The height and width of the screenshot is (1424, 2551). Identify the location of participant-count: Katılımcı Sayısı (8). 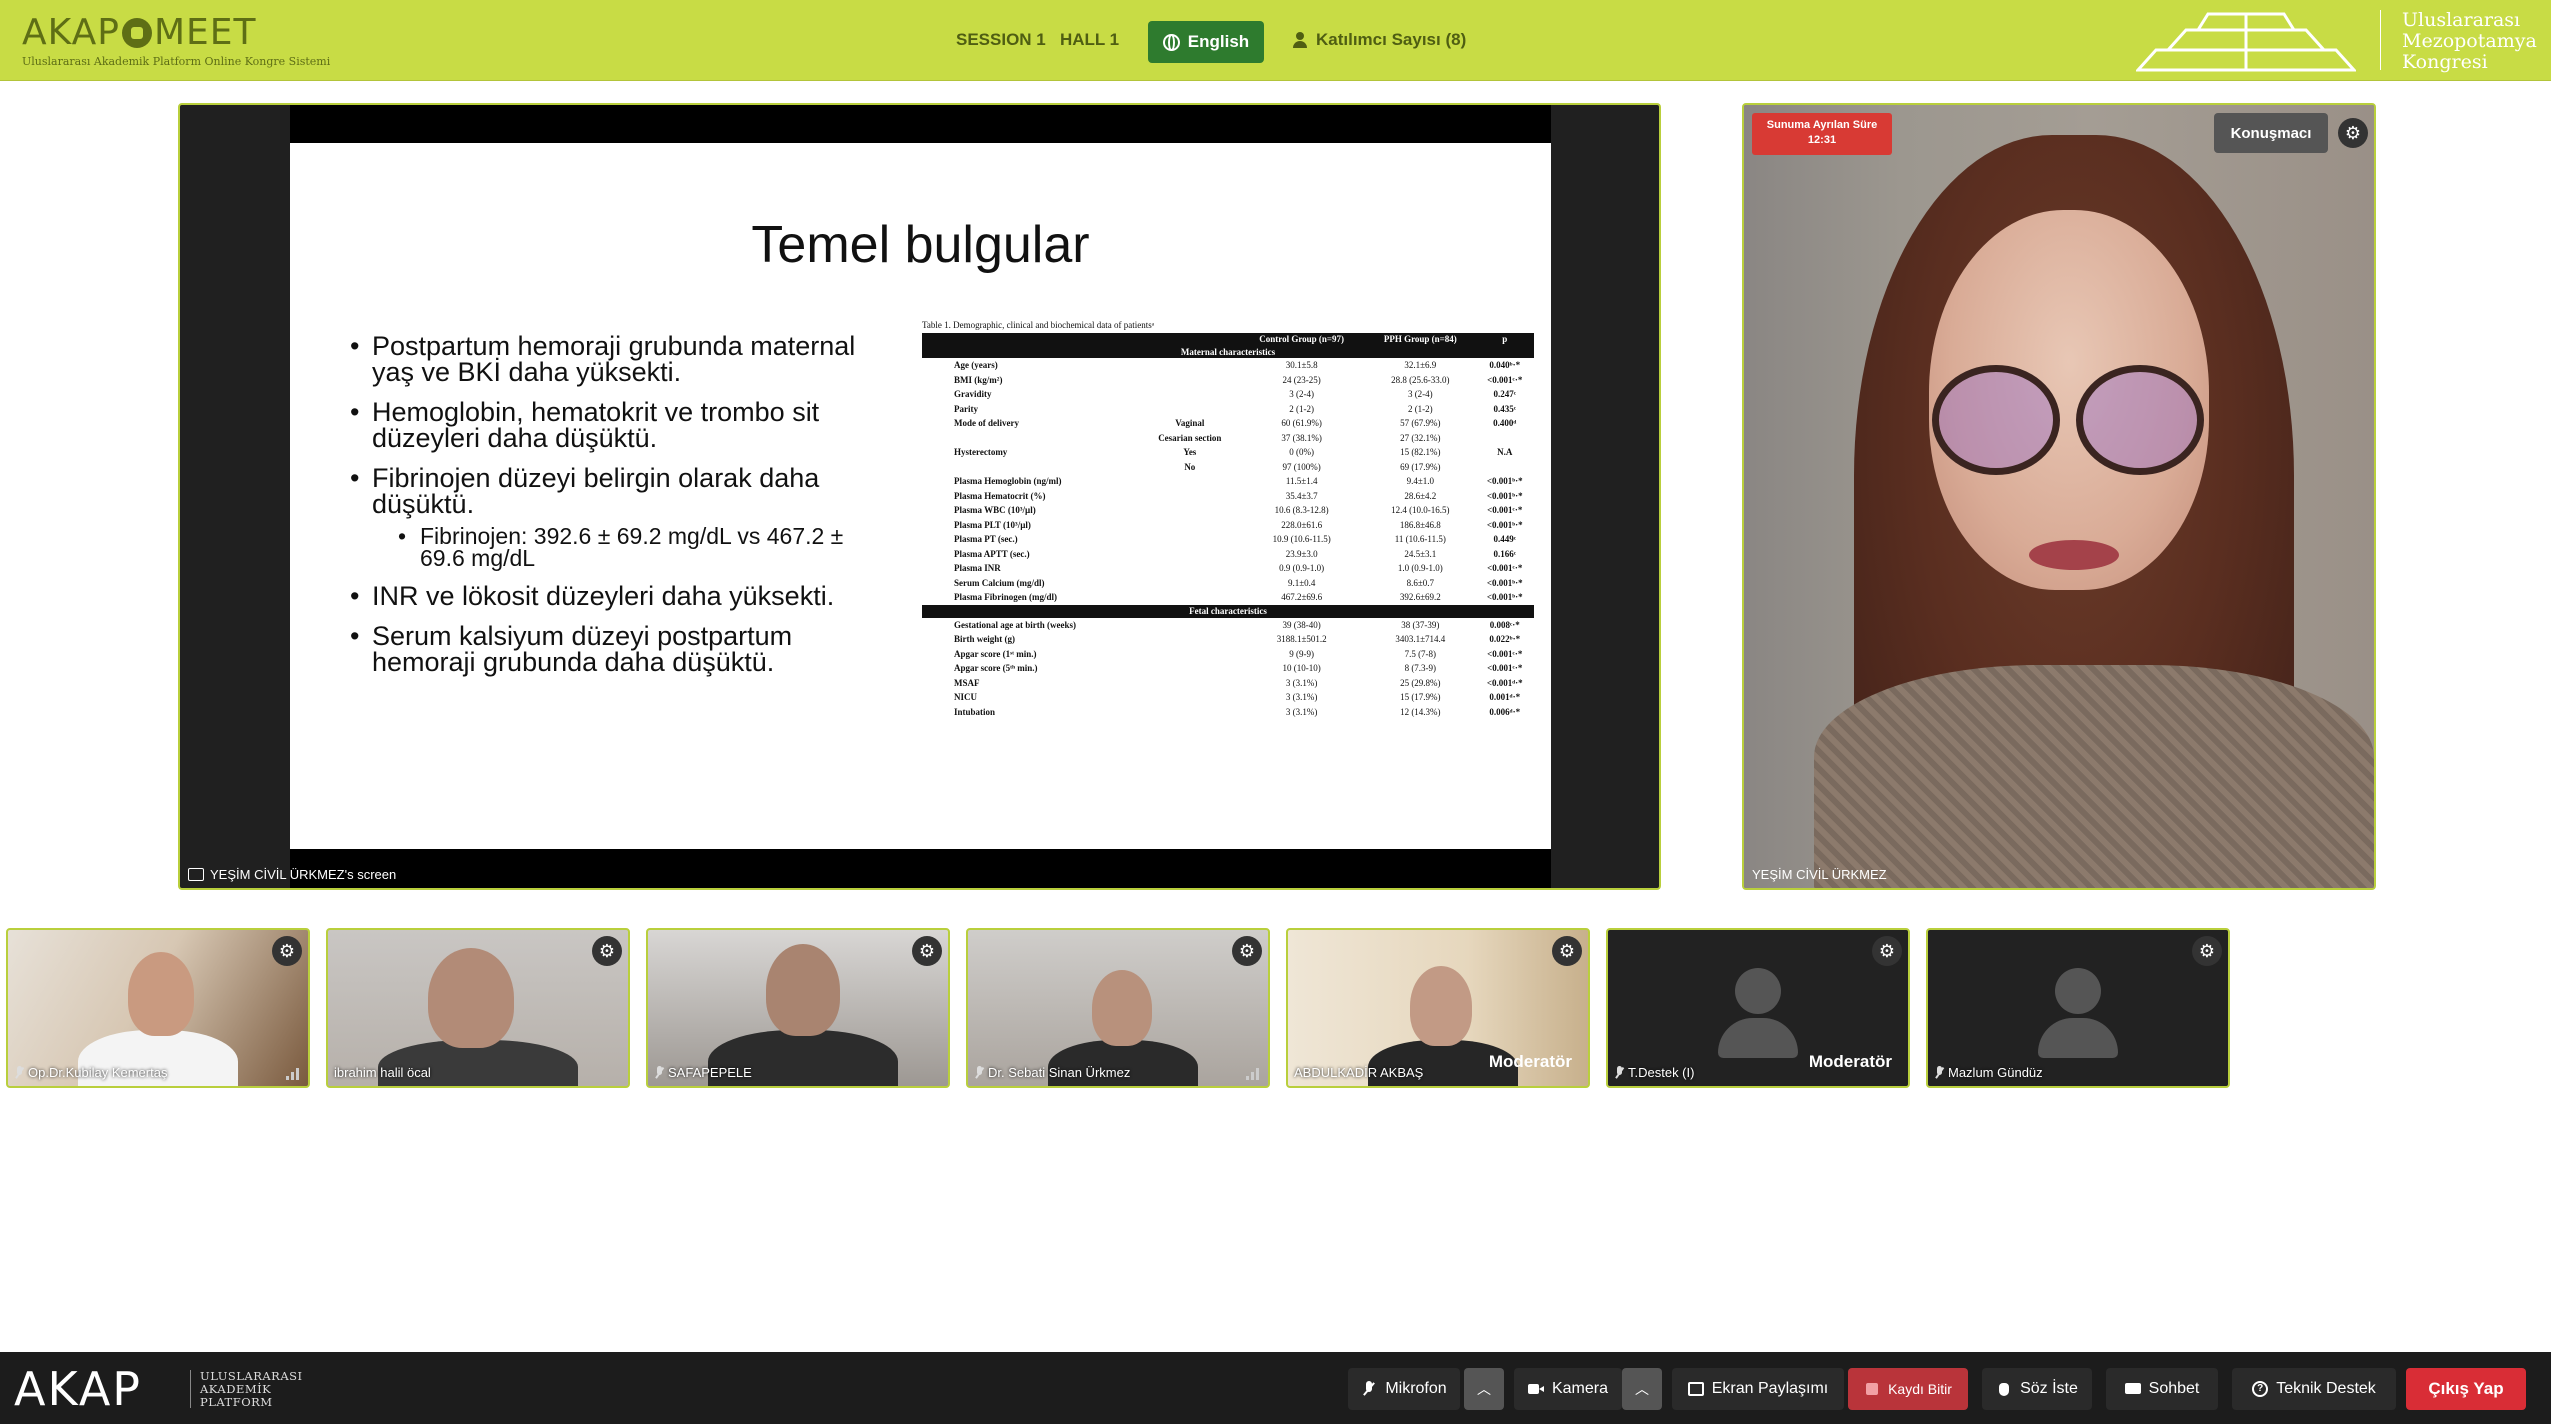
(1379, 40).